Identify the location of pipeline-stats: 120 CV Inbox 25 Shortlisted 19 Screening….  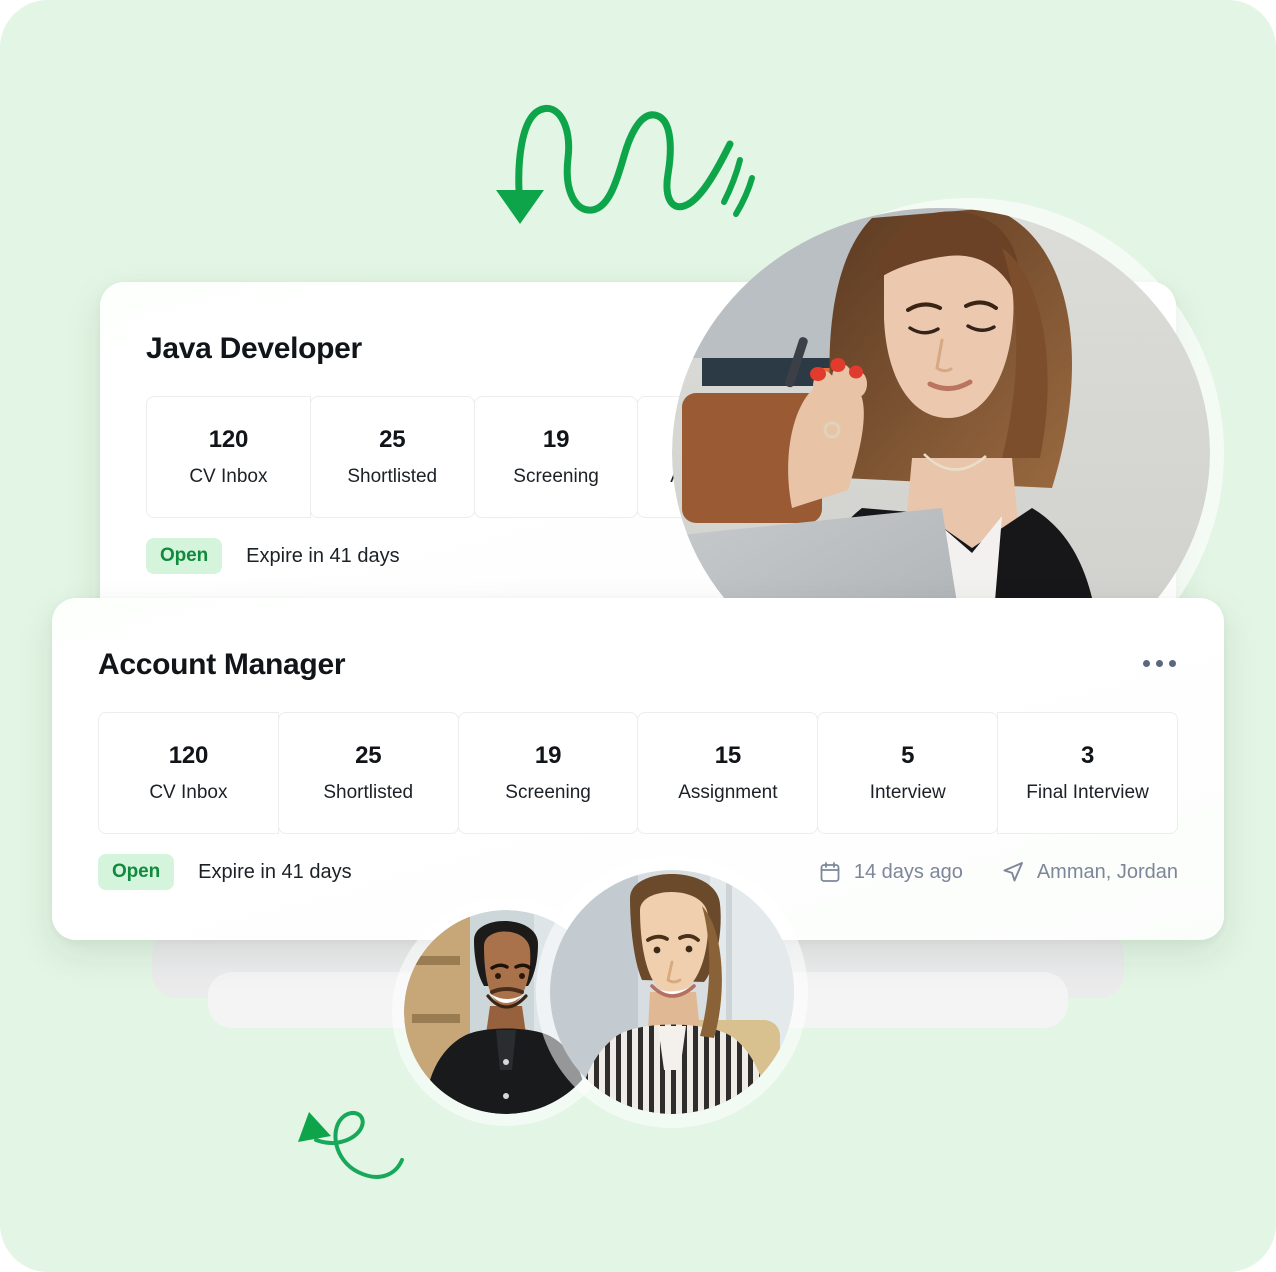
(638, 773).